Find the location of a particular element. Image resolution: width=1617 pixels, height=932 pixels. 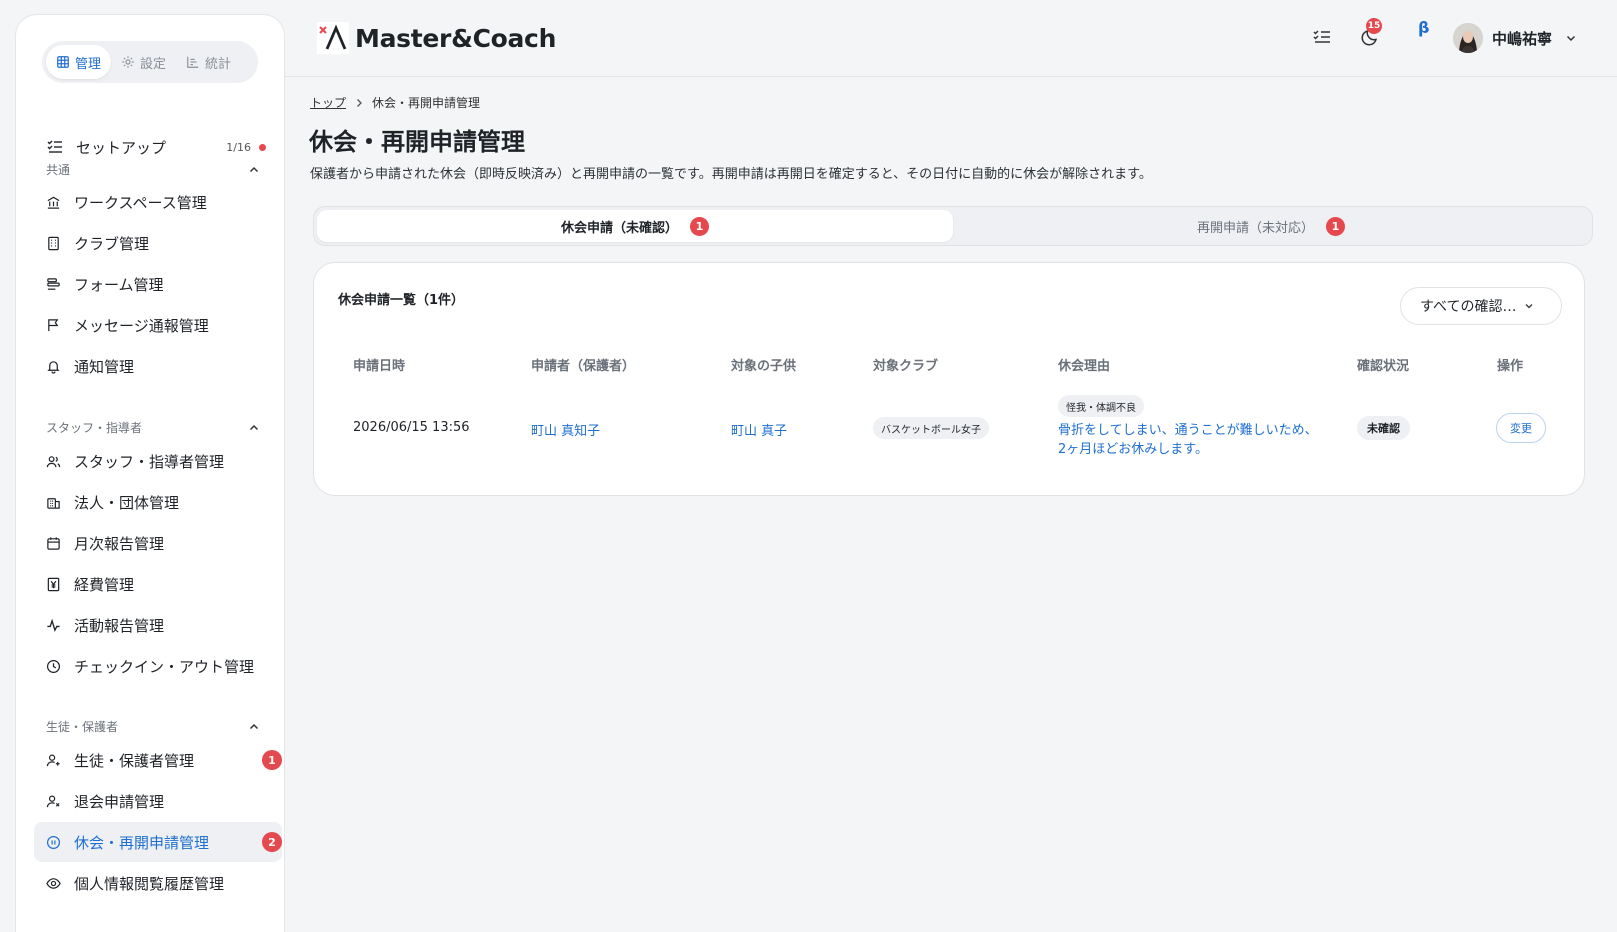

sidebar-item-label: 月次報告管理 is located at coordinates (119, 543).